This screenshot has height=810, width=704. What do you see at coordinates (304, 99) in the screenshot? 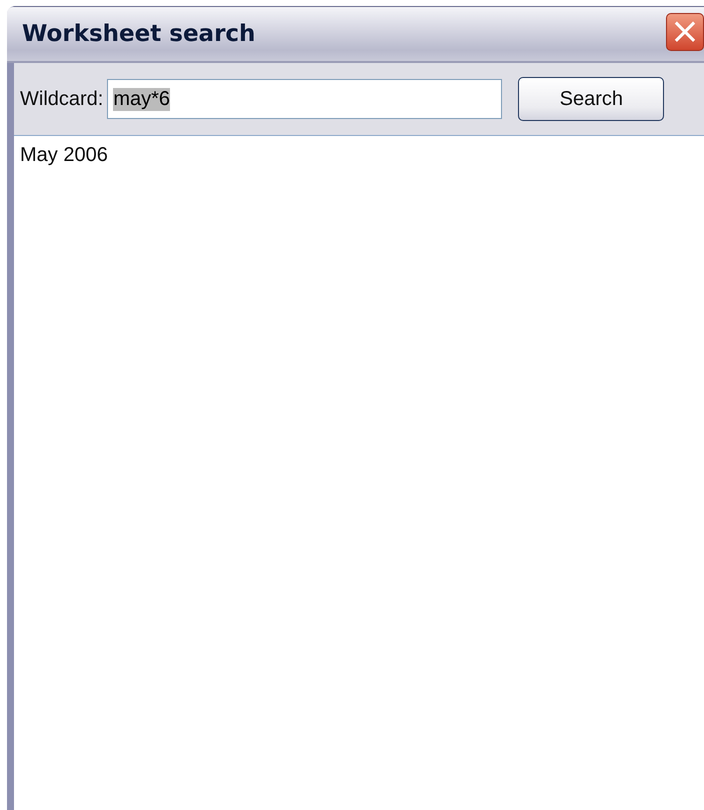
I see `input-field: may*6` at bounding box center [304, 99].